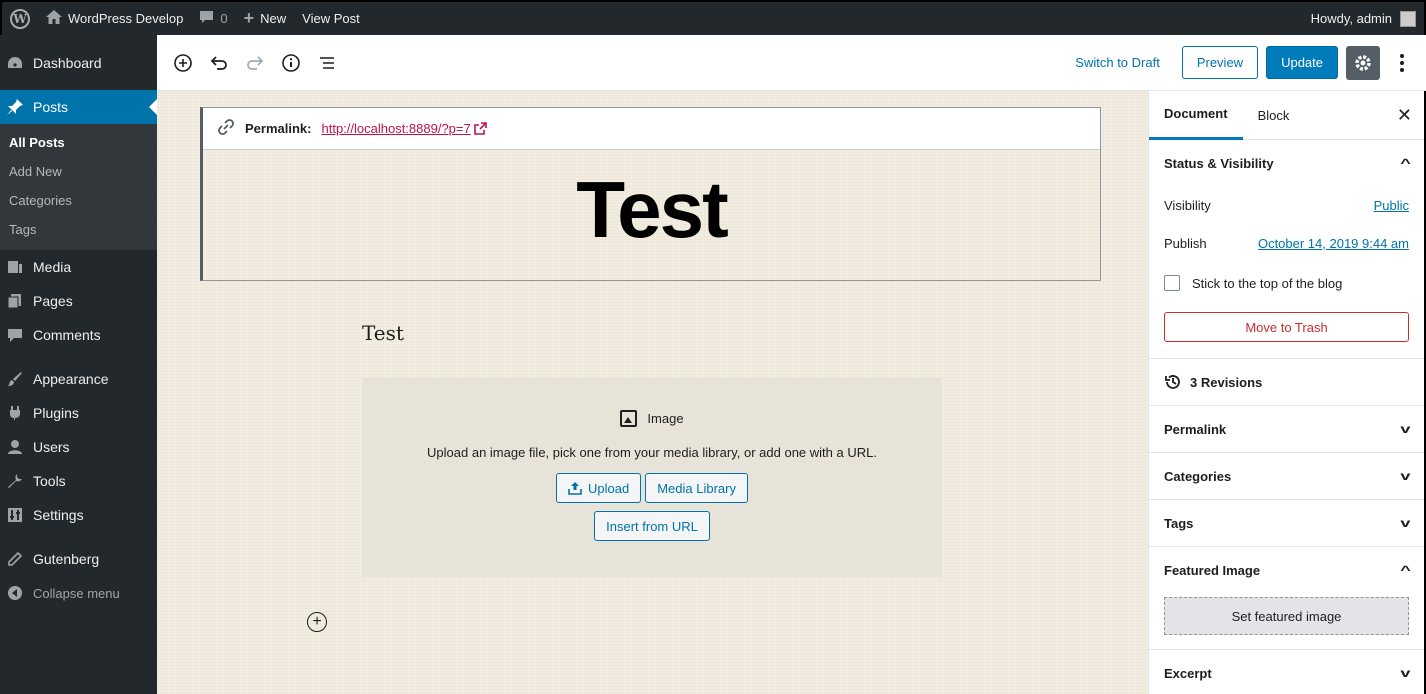 The height and width of the screenshot is (694, 1426). Describe the element at coordinates (1287, 429) in the screenshot. I see `permalink-panel-toggle: Permalink v` at that location.